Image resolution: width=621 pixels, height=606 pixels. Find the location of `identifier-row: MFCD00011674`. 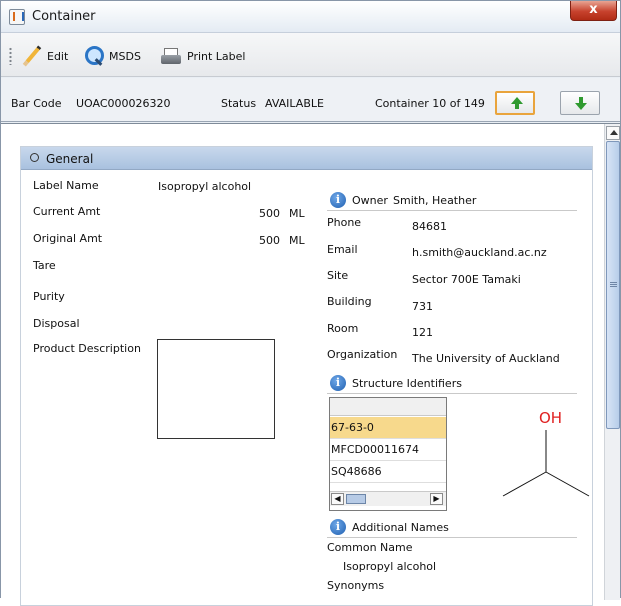

identifier-row: MFCD00011674 is located at coordinates (388, 450).